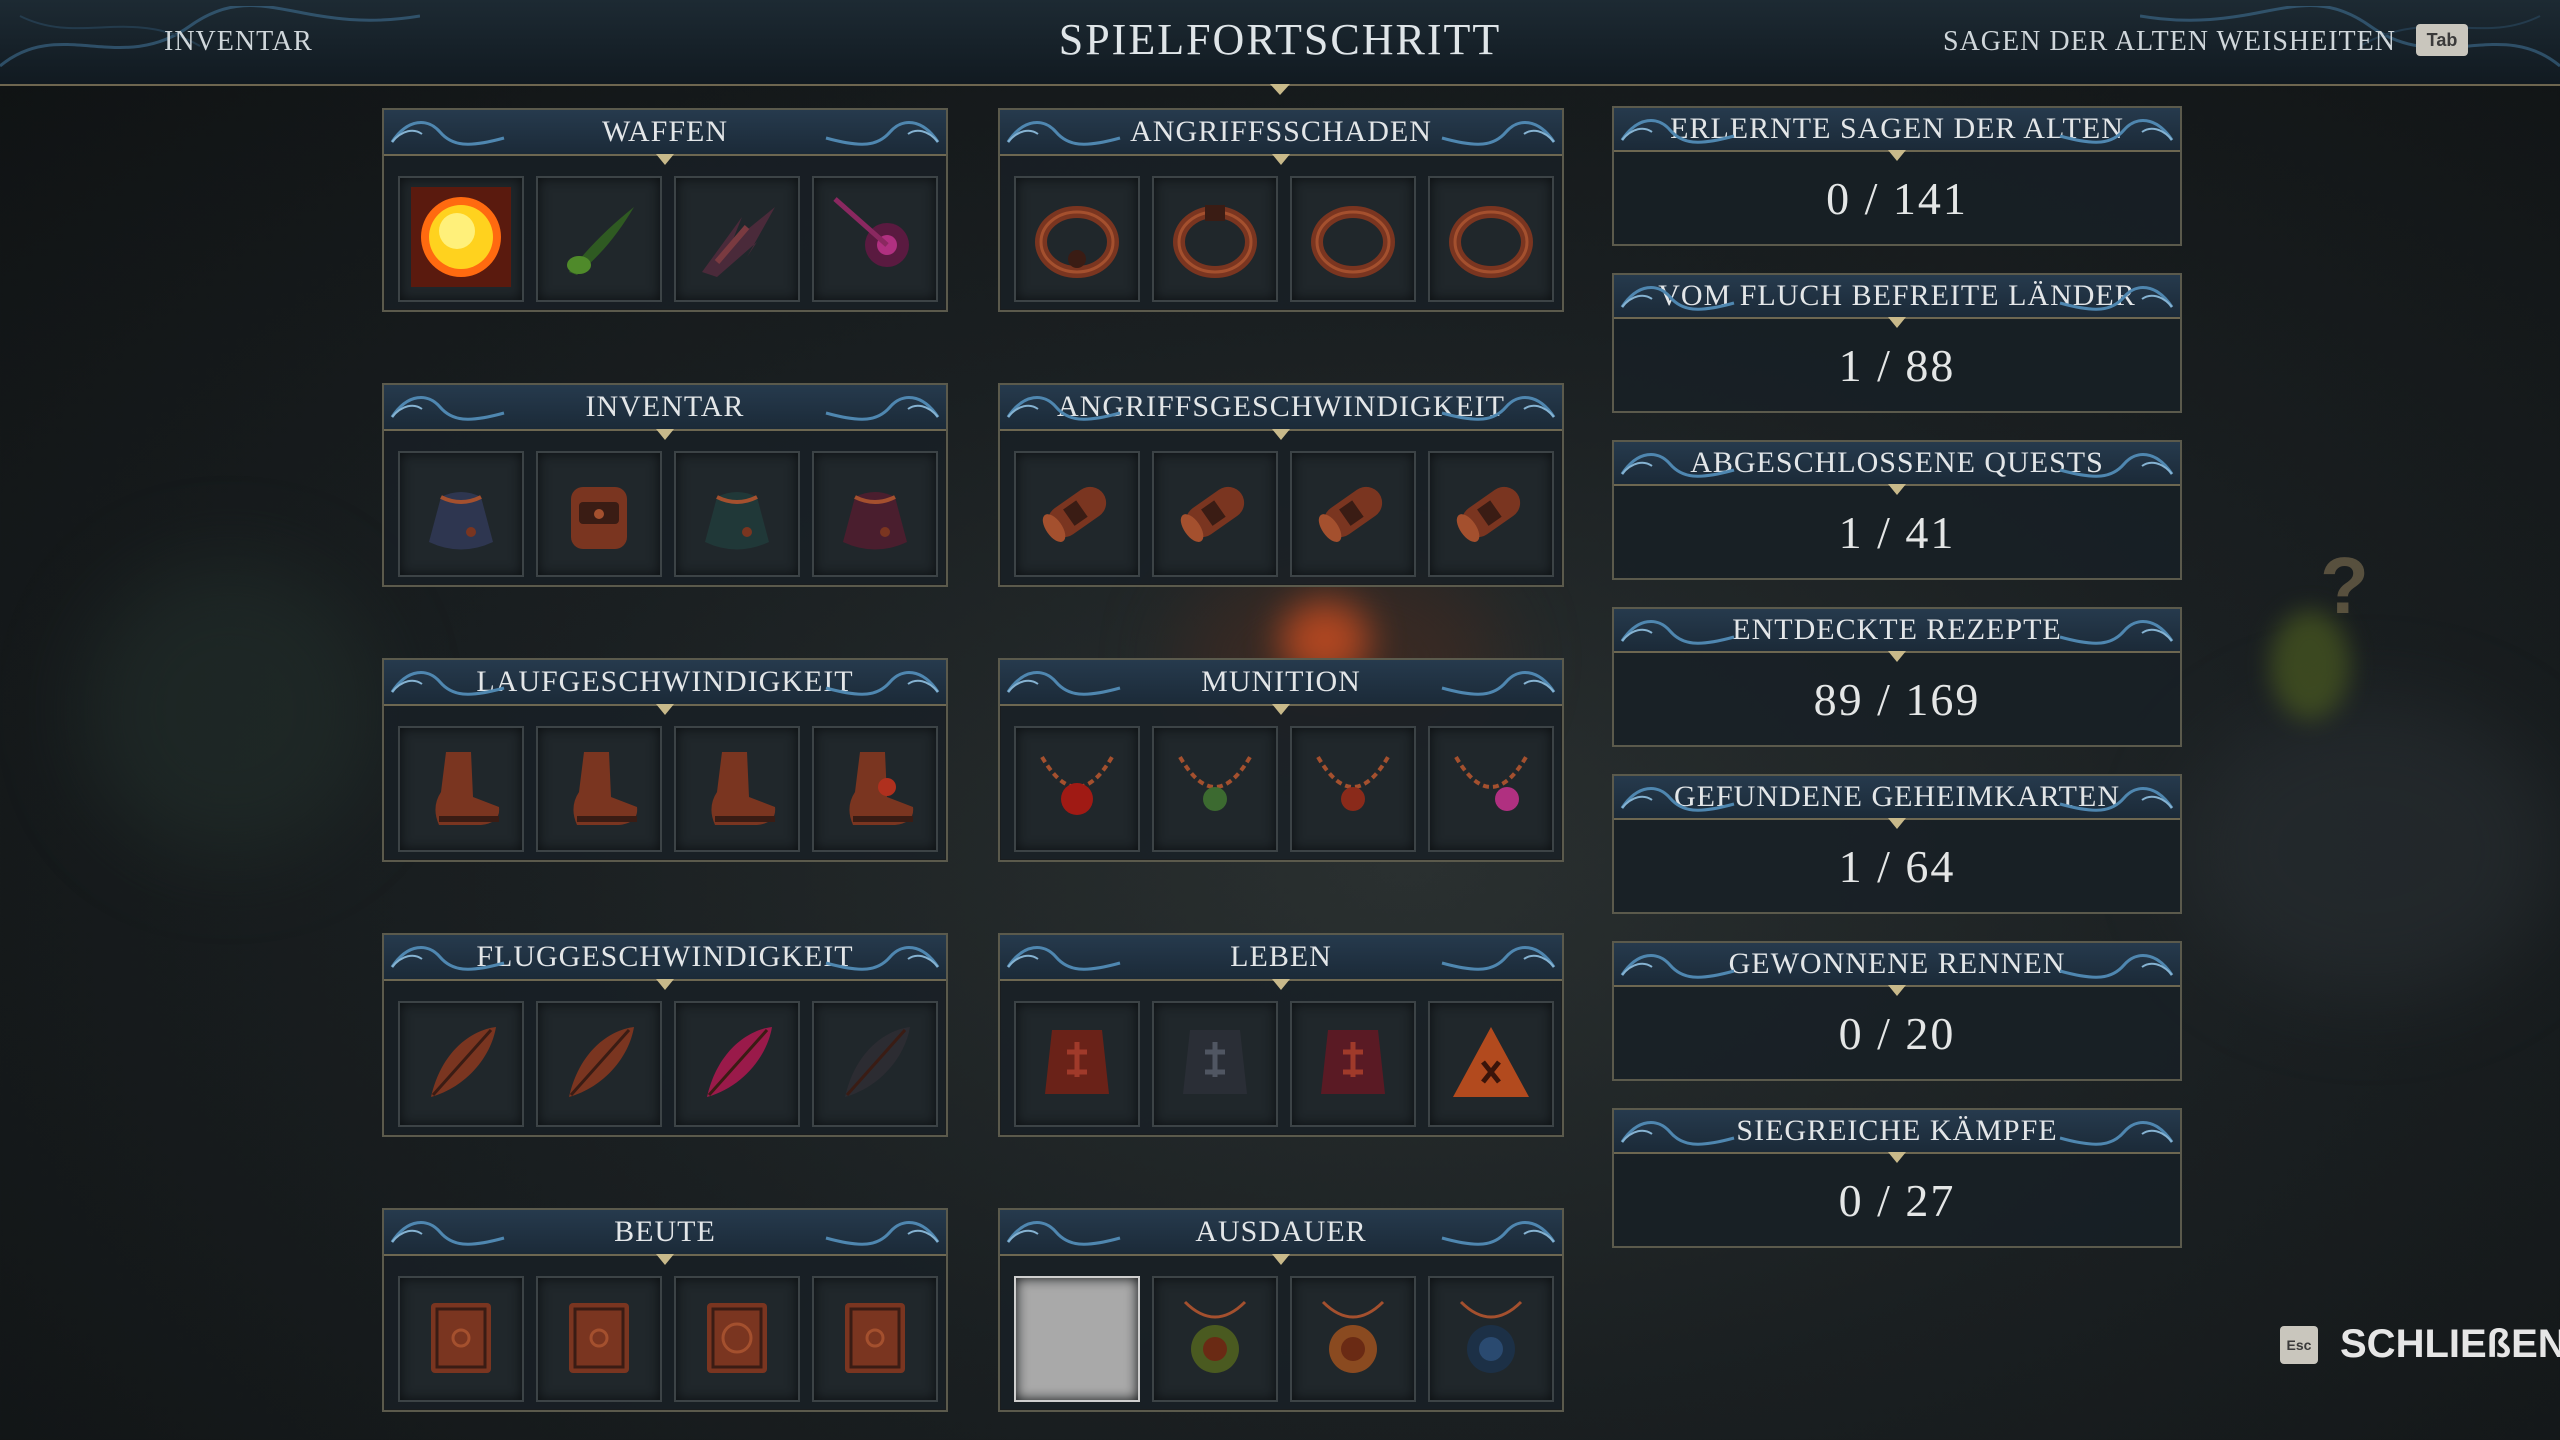 The image size is (2560, 1440). Describe the element at coordinates (1281, 412) in the screenshot. I see `category-header: ANGRIFFSGESCHWINDIGKEIT` at that location.